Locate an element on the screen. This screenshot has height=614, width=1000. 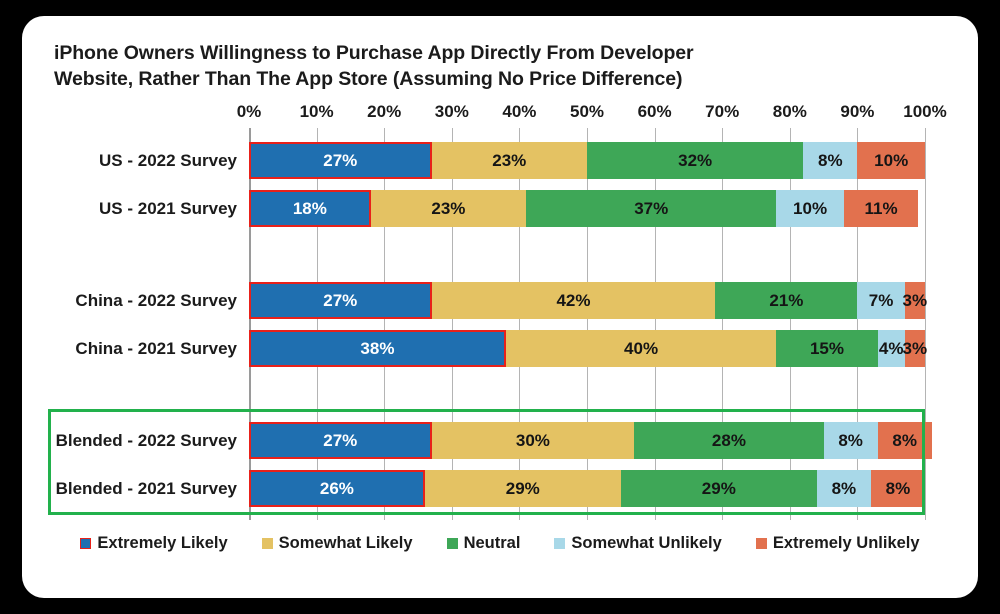
bar-segment-value: 10% is located at coordinates (810, 208).